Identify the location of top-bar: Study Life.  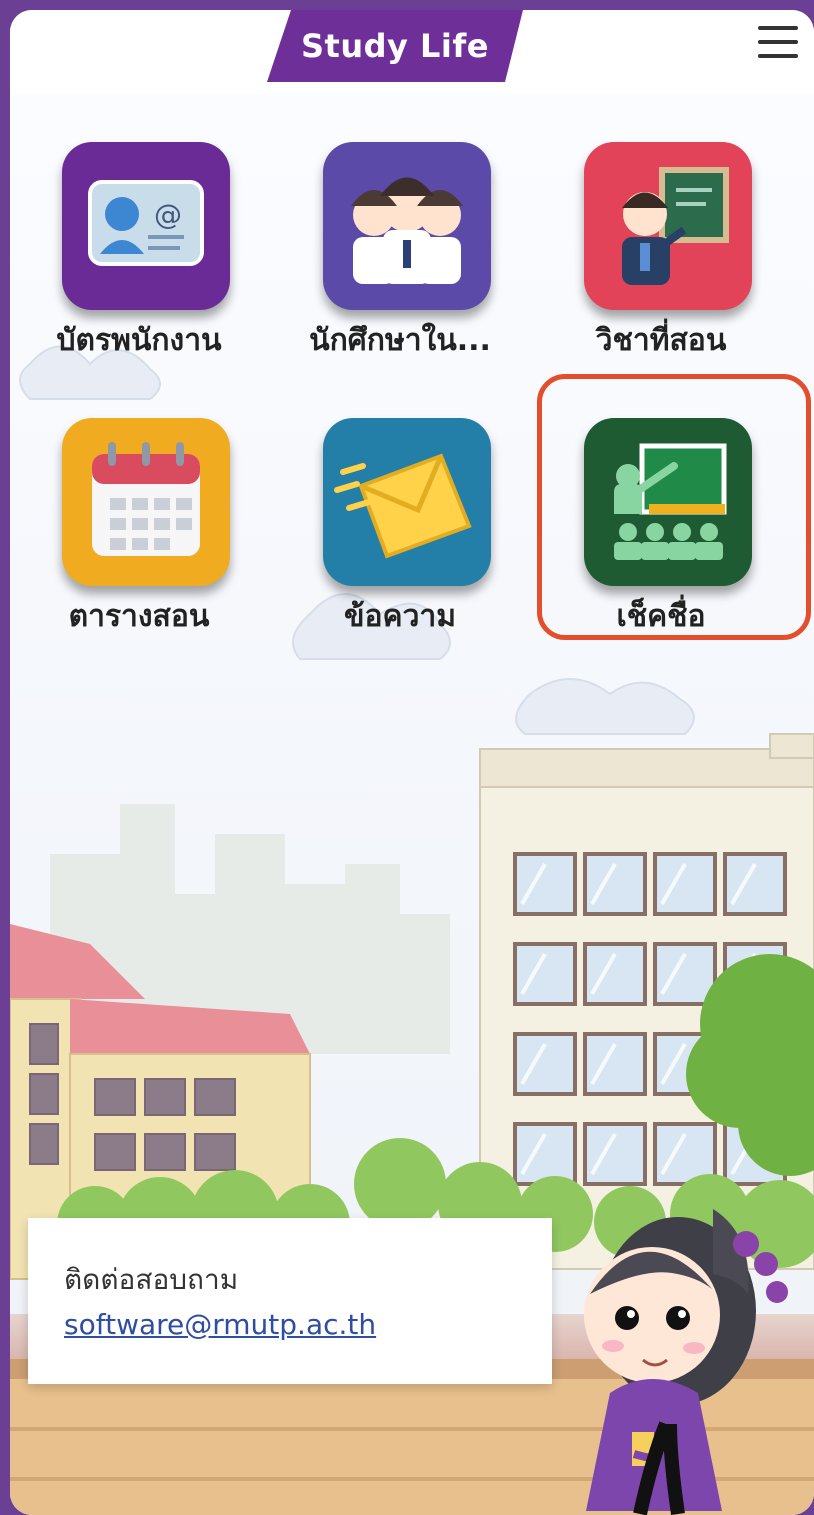
(412, 52).